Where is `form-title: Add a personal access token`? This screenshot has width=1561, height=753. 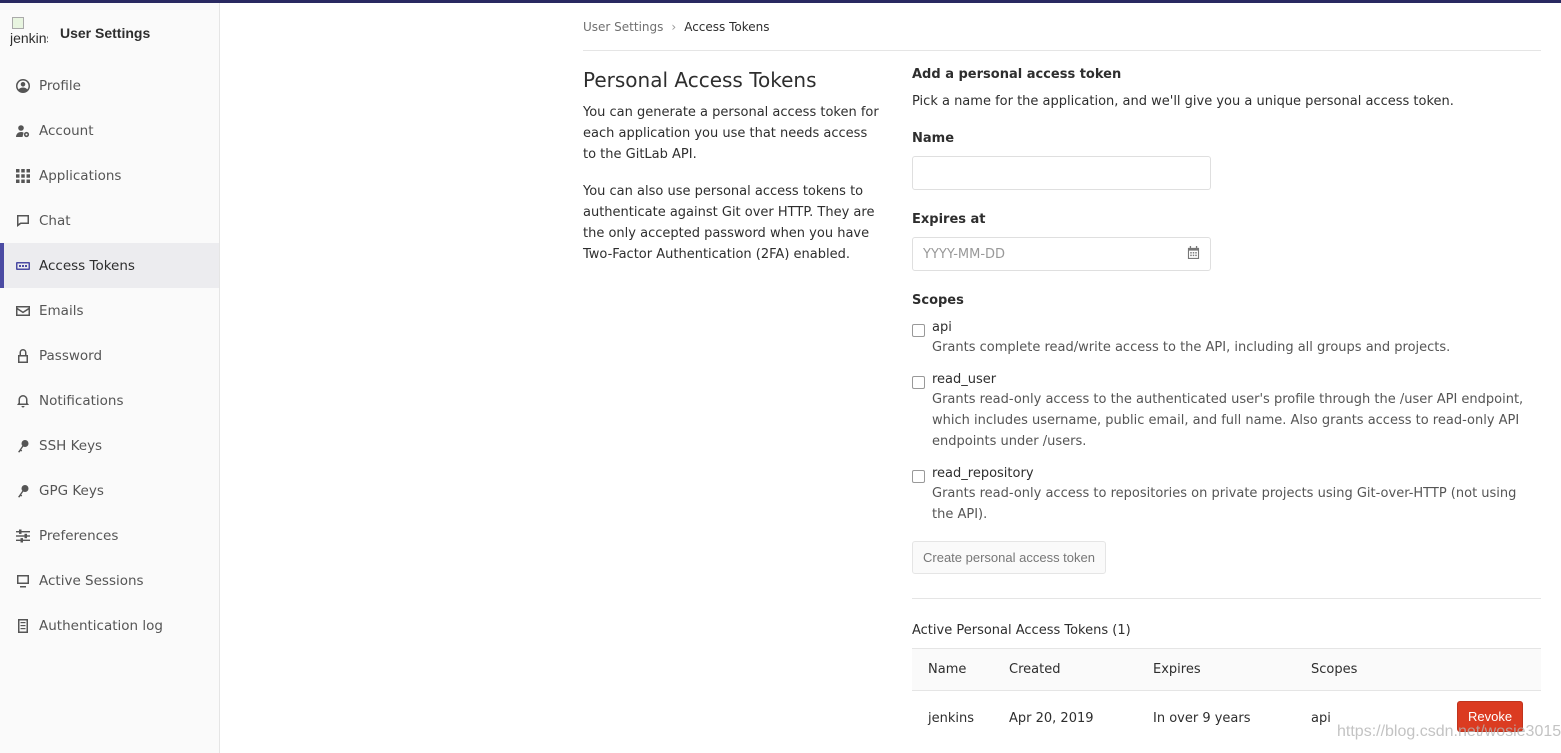 form-title: Add a personal access token is located at coordinates (1017, 74).